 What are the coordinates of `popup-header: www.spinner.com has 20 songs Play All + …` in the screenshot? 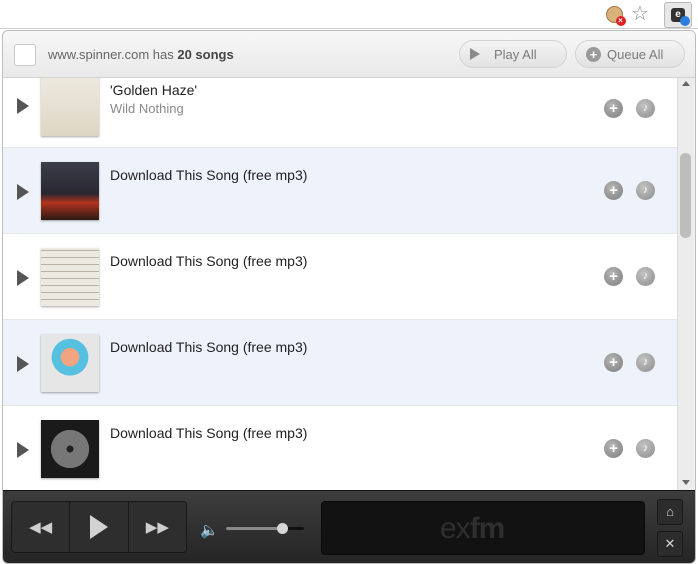 It's located at (349, 54).